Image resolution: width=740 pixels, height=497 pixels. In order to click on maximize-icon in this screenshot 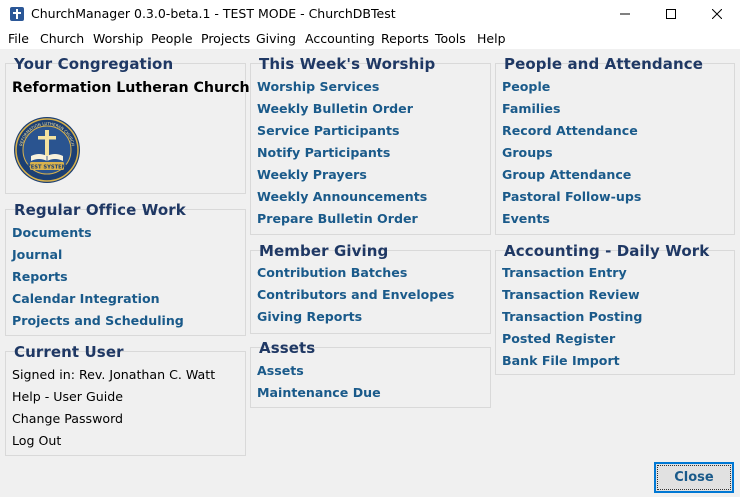, I will do `click(671, 14)`.